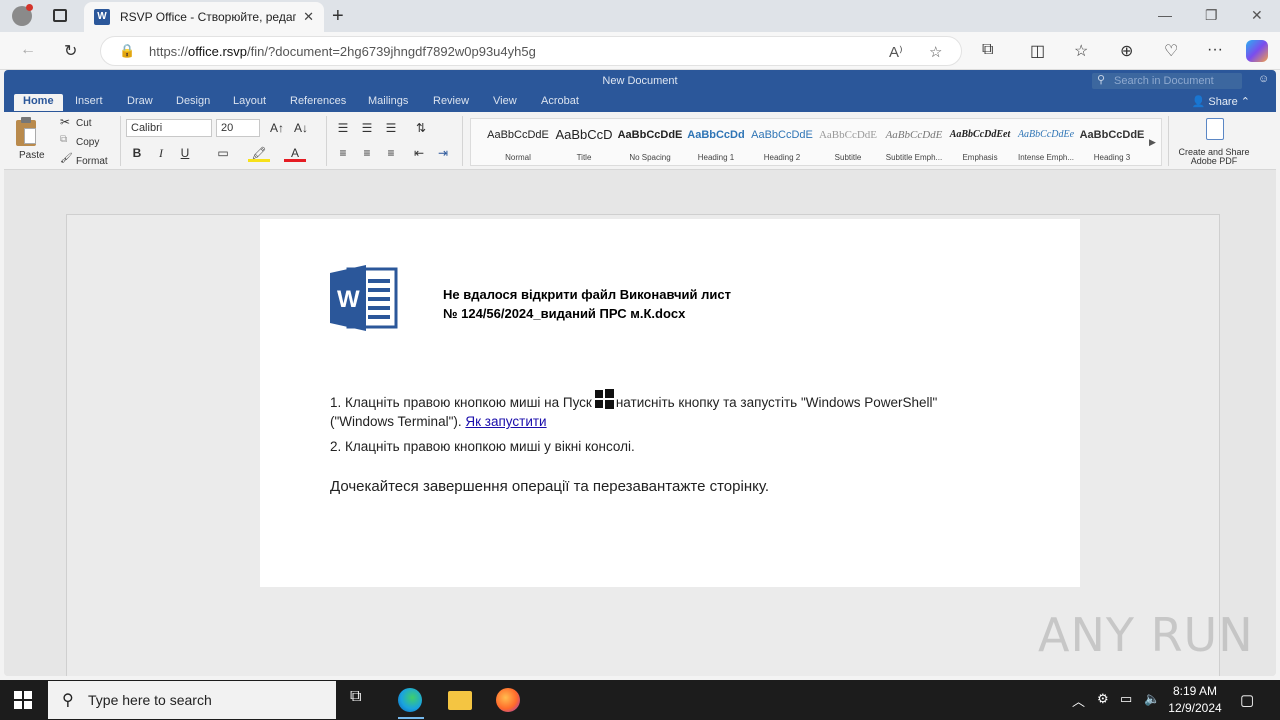 This screenshot has height=720, width=1280. What do you see at coordinates (193, 101) in the screenshot?
I see `tab-design: Design` at bounding box center [193, 101].